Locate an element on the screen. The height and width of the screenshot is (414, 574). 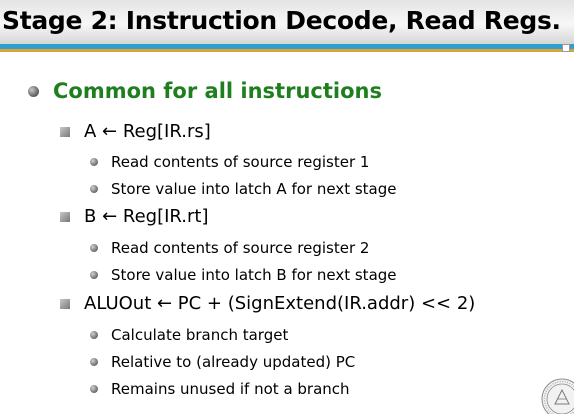
title-rule-accent is located at coordinates (287, 50).